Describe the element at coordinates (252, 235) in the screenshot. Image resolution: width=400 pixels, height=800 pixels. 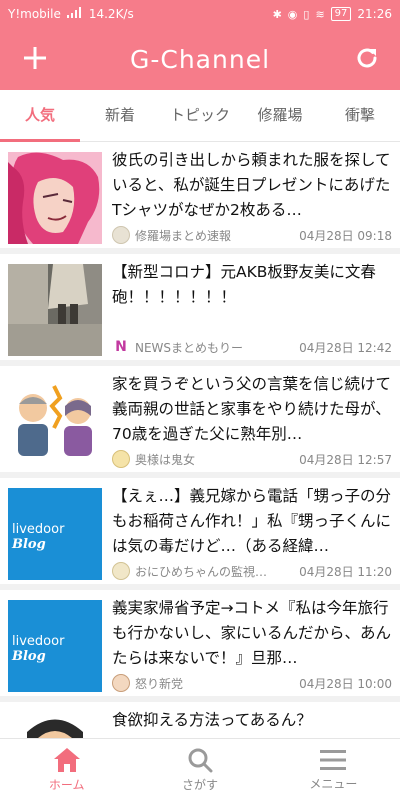
I see `article-meta: 修羅場まとめ速報 04月28日 09:18` at that location.